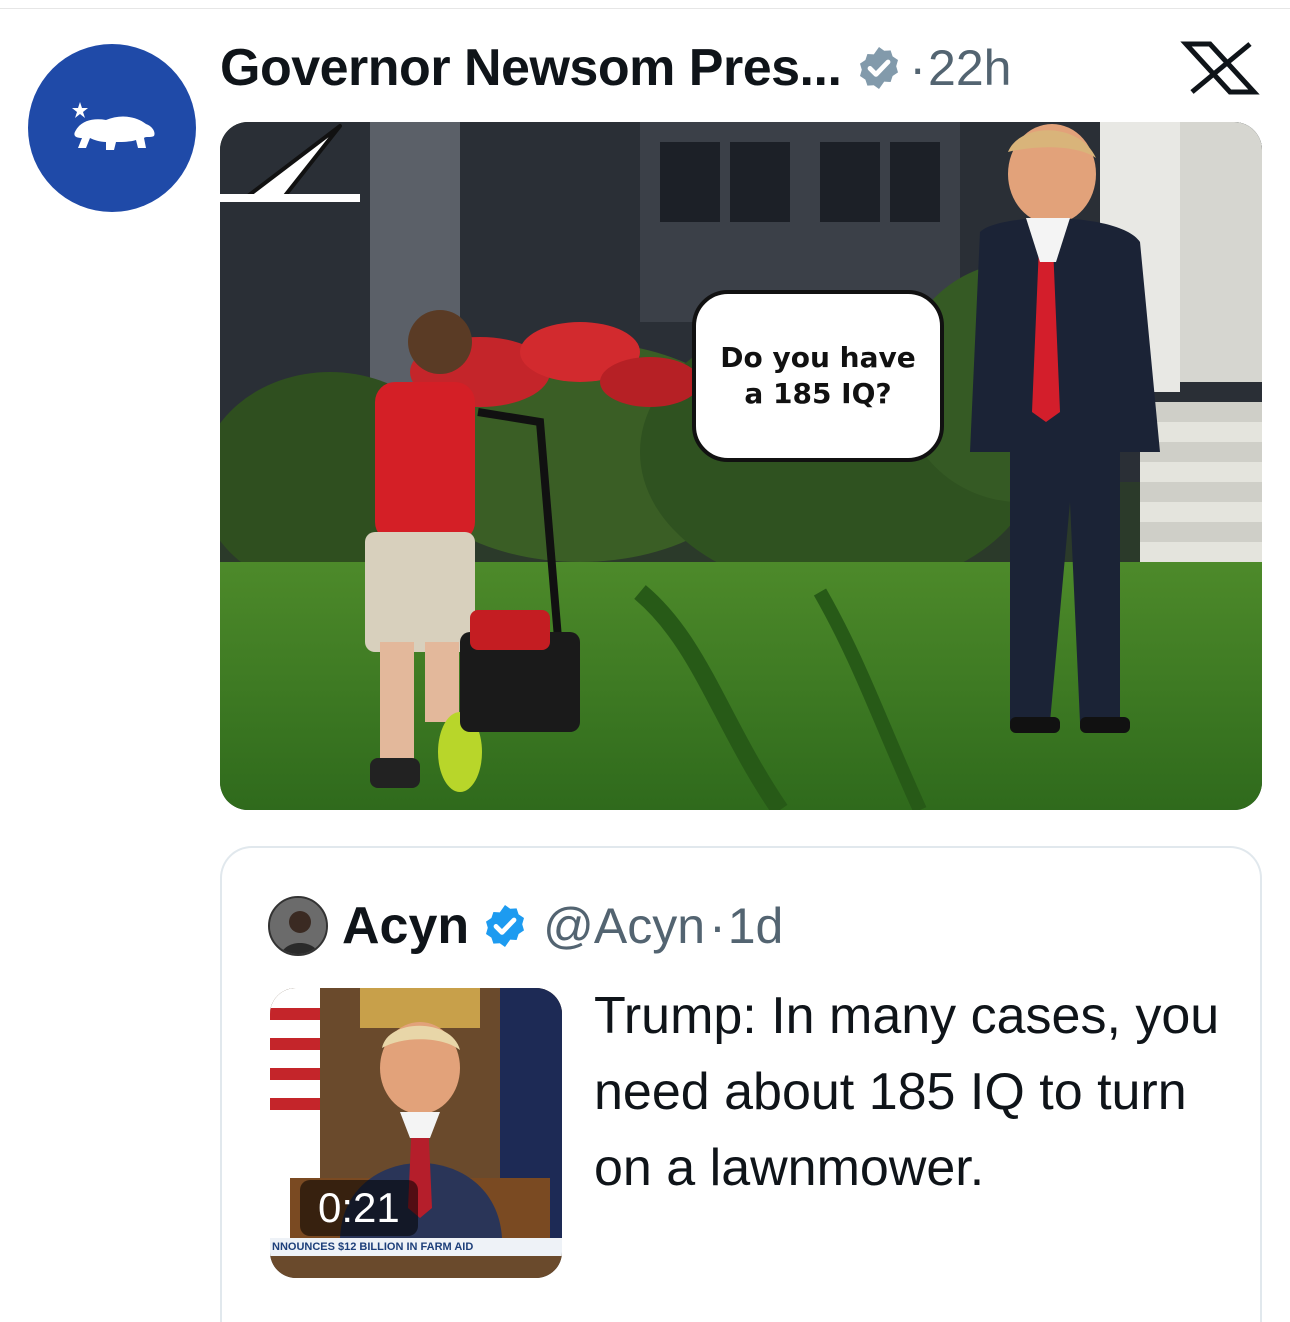  I want to click on speech-bubble-line-2: a 185 IQ?, so click(818, 393).